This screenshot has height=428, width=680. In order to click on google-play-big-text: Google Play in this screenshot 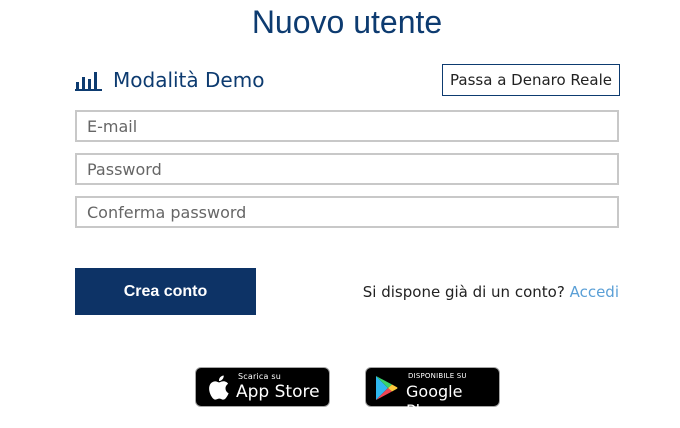, I will do `click(434, 401)`.